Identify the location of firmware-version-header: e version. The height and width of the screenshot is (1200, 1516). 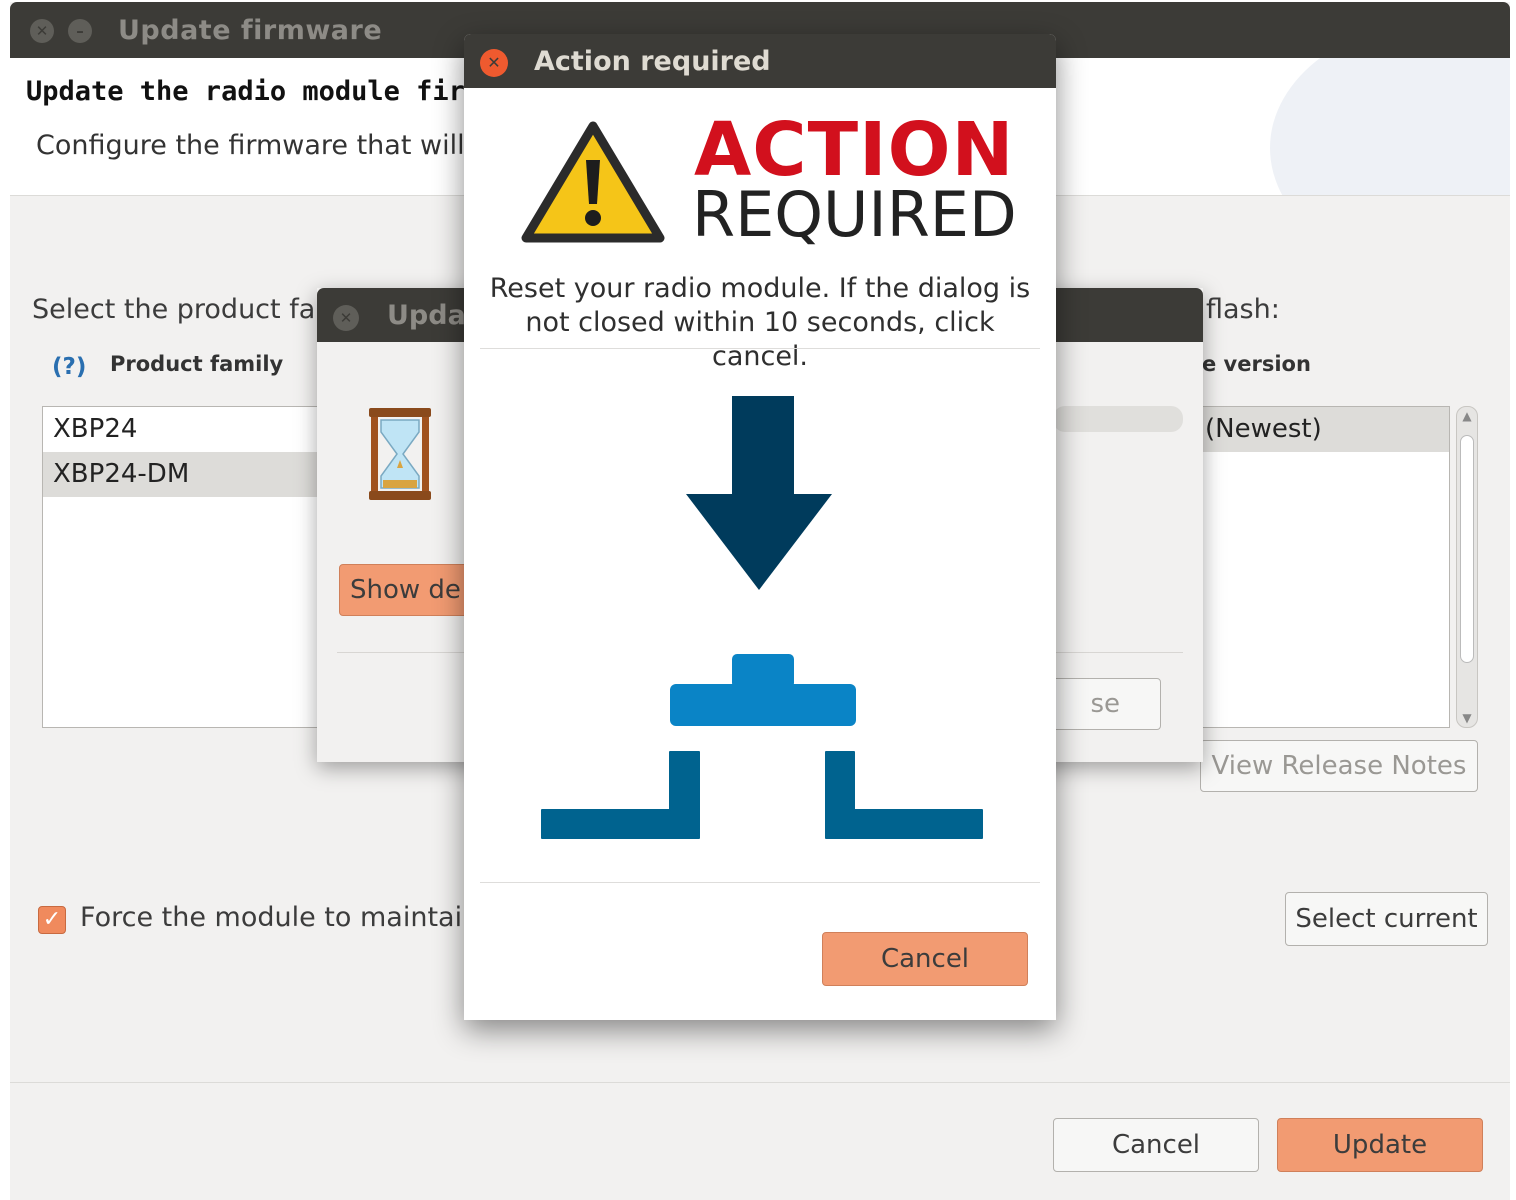
(1256, 364).